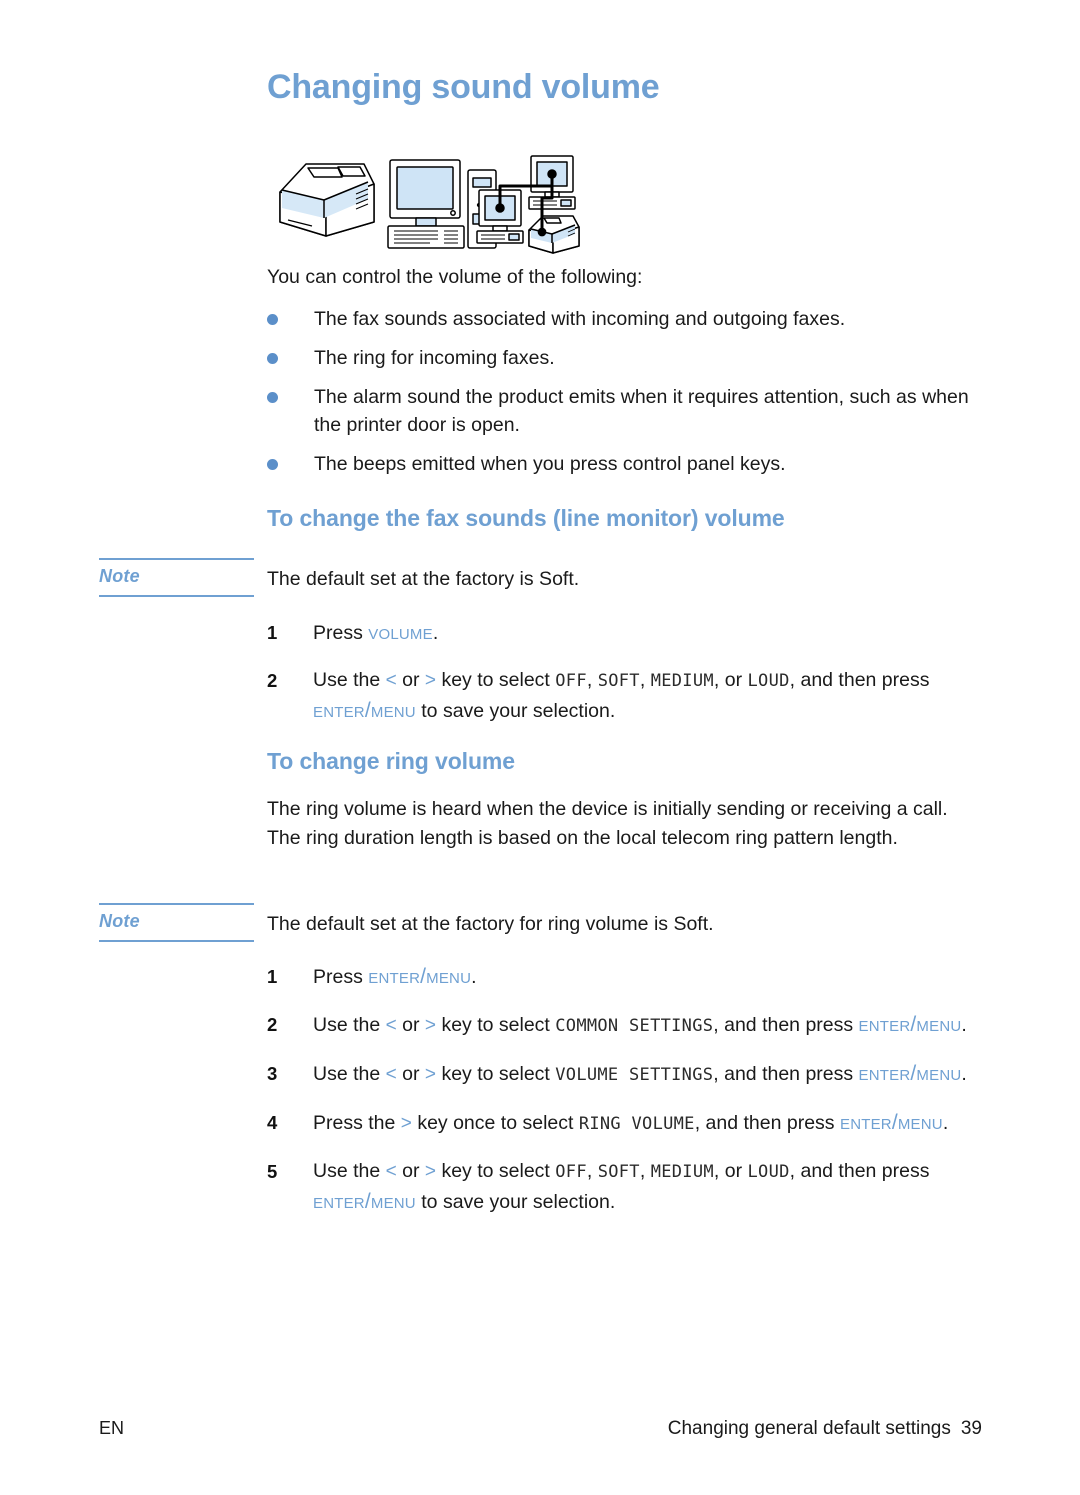  What do you see at coordinates (971, 1428) in the screenshot?
I see `footer-page-number: 39` at bounding box center [971, 1428].